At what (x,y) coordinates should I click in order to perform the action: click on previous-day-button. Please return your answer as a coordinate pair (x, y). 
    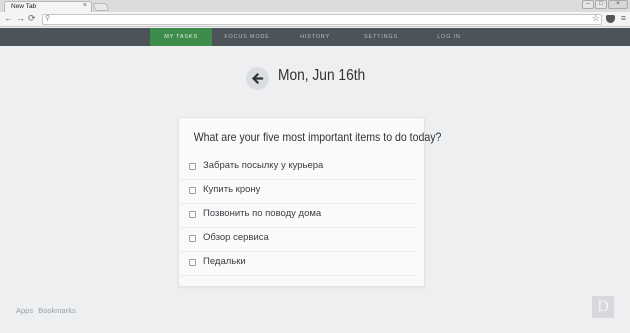
    Looking at the image, I should click on (257, 78).